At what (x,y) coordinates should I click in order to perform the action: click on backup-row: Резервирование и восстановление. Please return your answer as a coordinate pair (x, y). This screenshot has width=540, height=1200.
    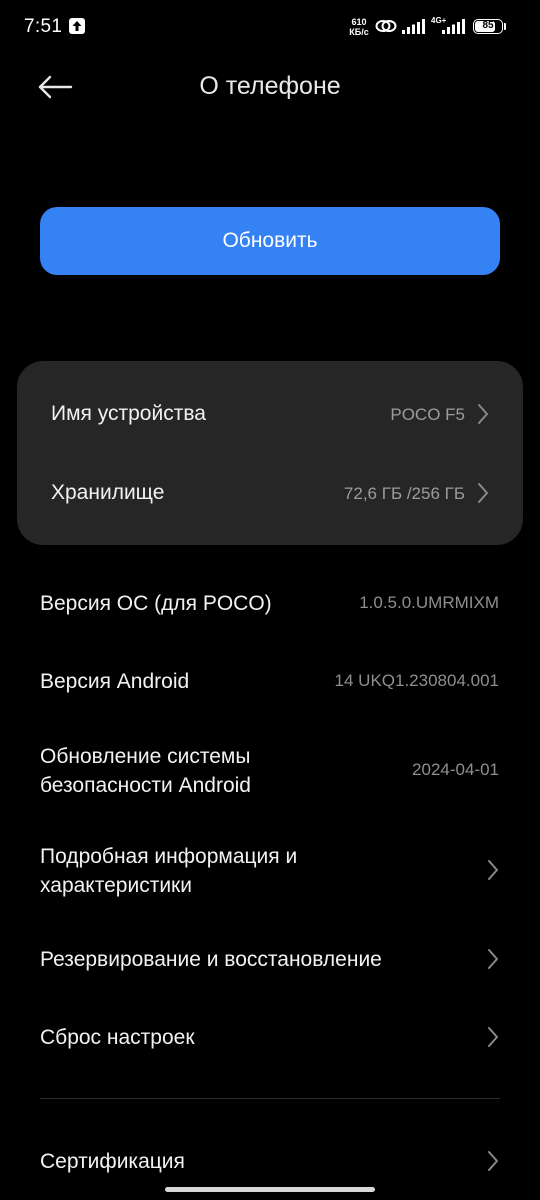
    Looking at the image, I should click on (270, 960).